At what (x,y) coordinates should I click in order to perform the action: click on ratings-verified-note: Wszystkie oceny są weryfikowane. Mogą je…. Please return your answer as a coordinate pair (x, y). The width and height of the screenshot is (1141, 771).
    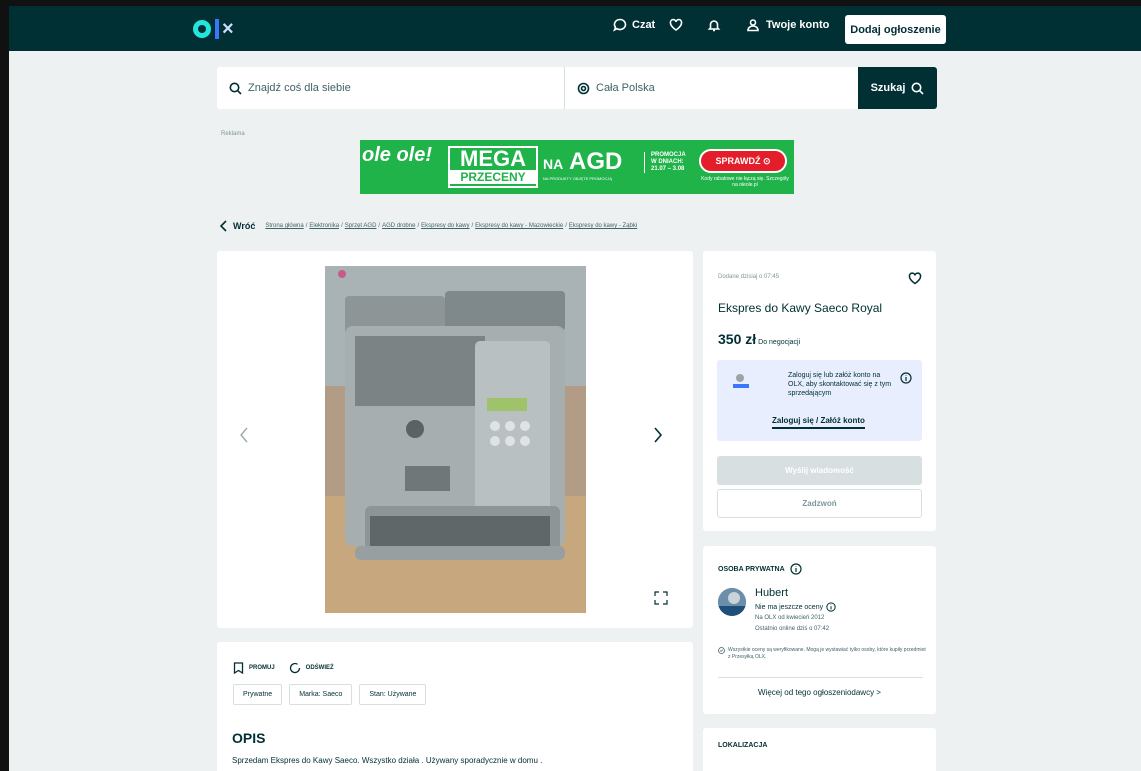
    Looking at the image, I should click on (823, 654).